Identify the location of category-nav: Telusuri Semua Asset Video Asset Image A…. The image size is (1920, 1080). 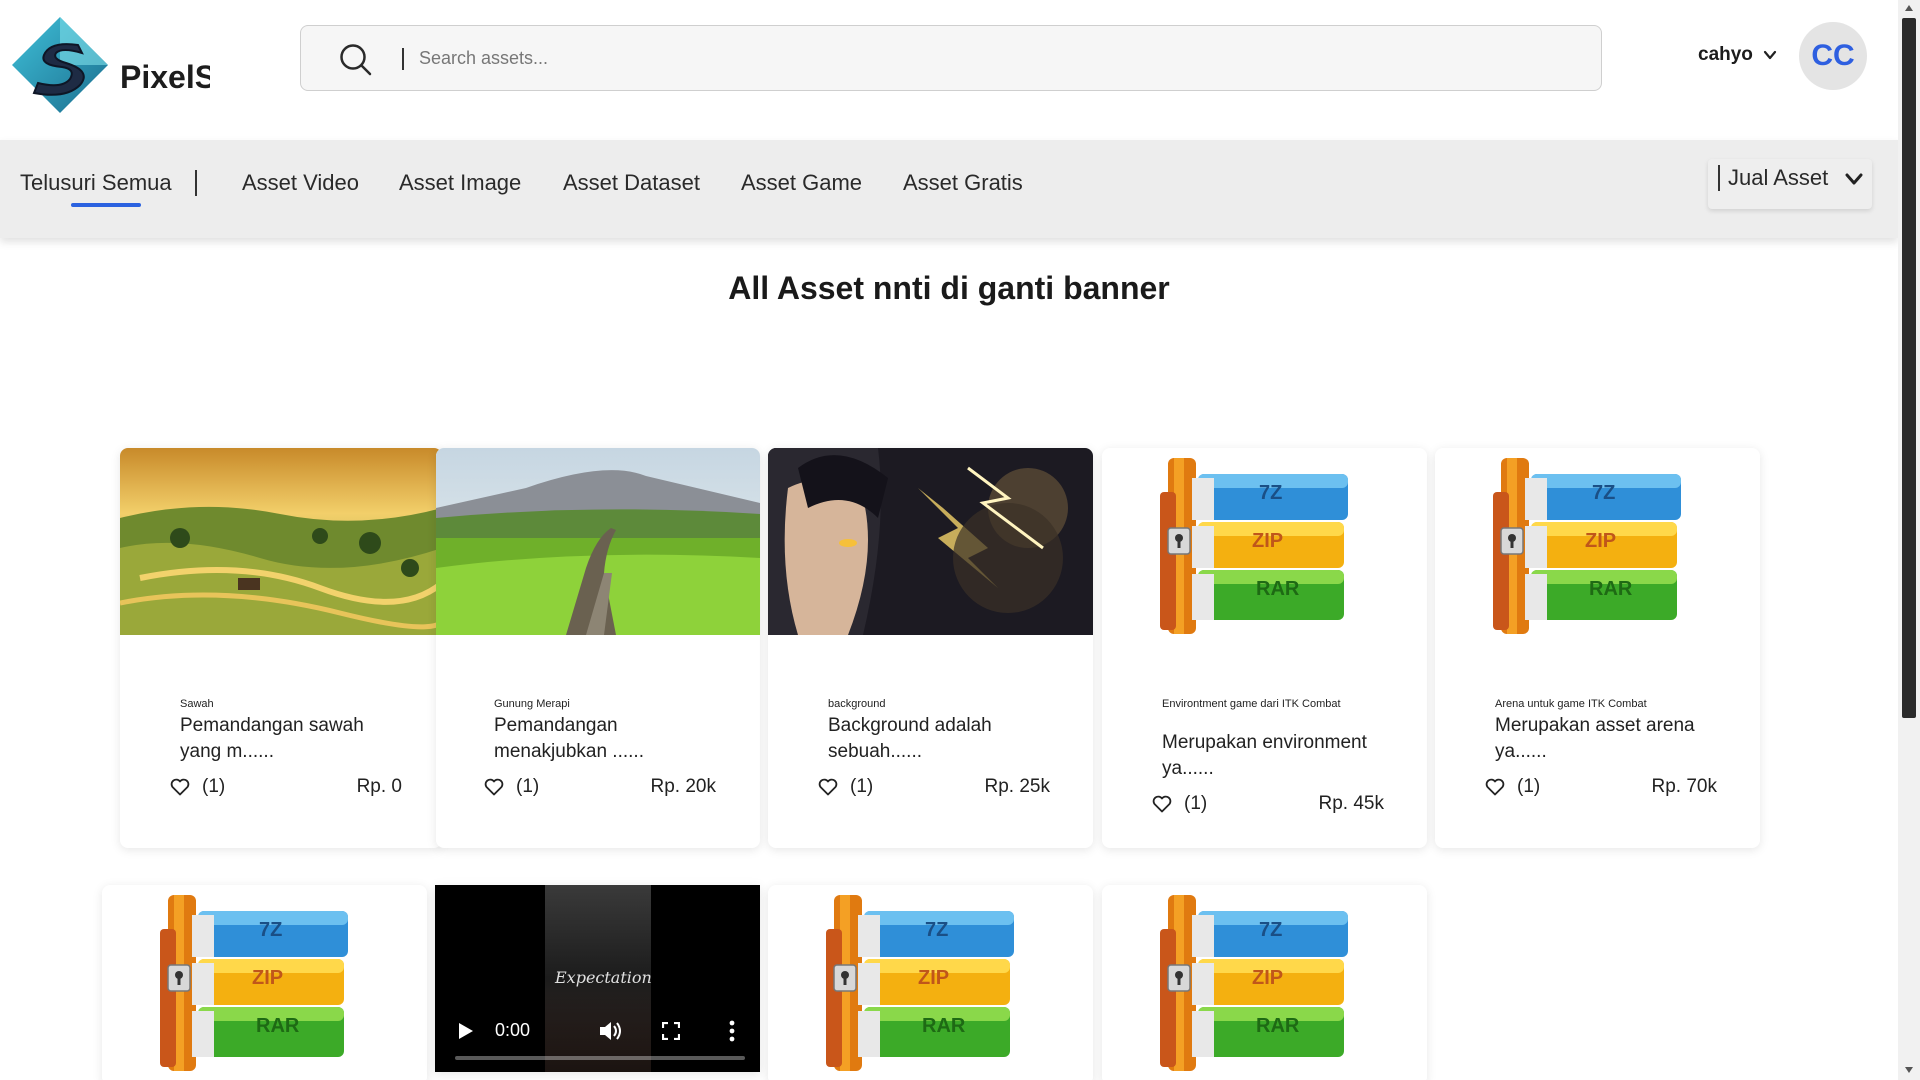
(949, 189).